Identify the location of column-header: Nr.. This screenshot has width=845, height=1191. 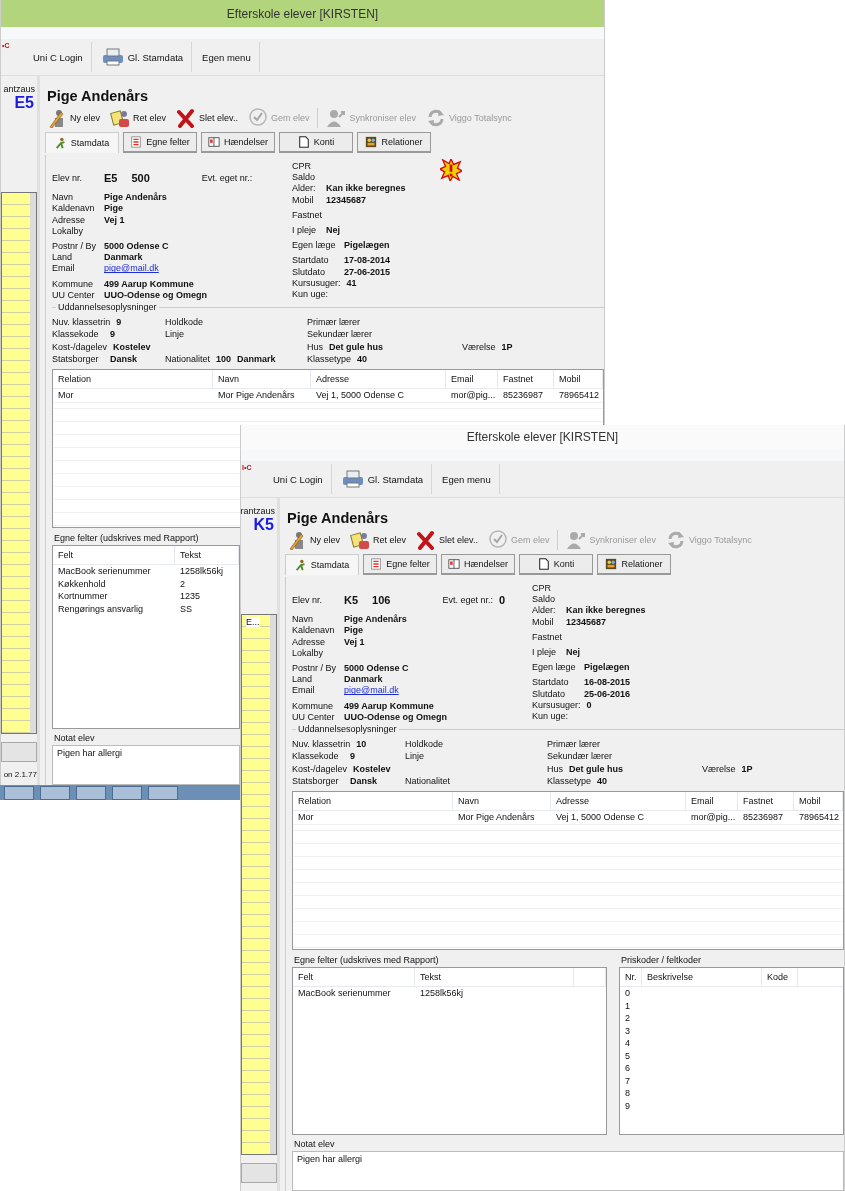
(631, 977).